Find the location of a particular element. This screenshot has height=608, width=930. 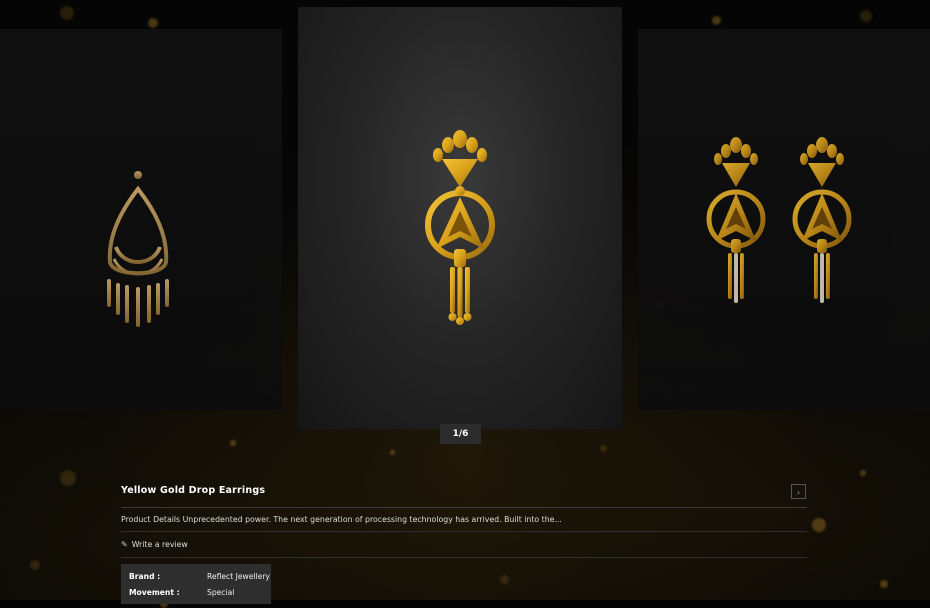

spec-value: Special is located at coordinates (221, 592).